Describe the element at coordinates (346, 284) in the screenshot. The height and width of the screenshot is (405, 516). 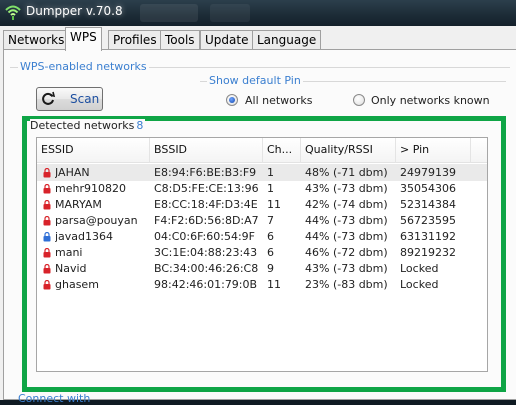
I see `cell-quality: 23% (-83 dbm)` at that location.